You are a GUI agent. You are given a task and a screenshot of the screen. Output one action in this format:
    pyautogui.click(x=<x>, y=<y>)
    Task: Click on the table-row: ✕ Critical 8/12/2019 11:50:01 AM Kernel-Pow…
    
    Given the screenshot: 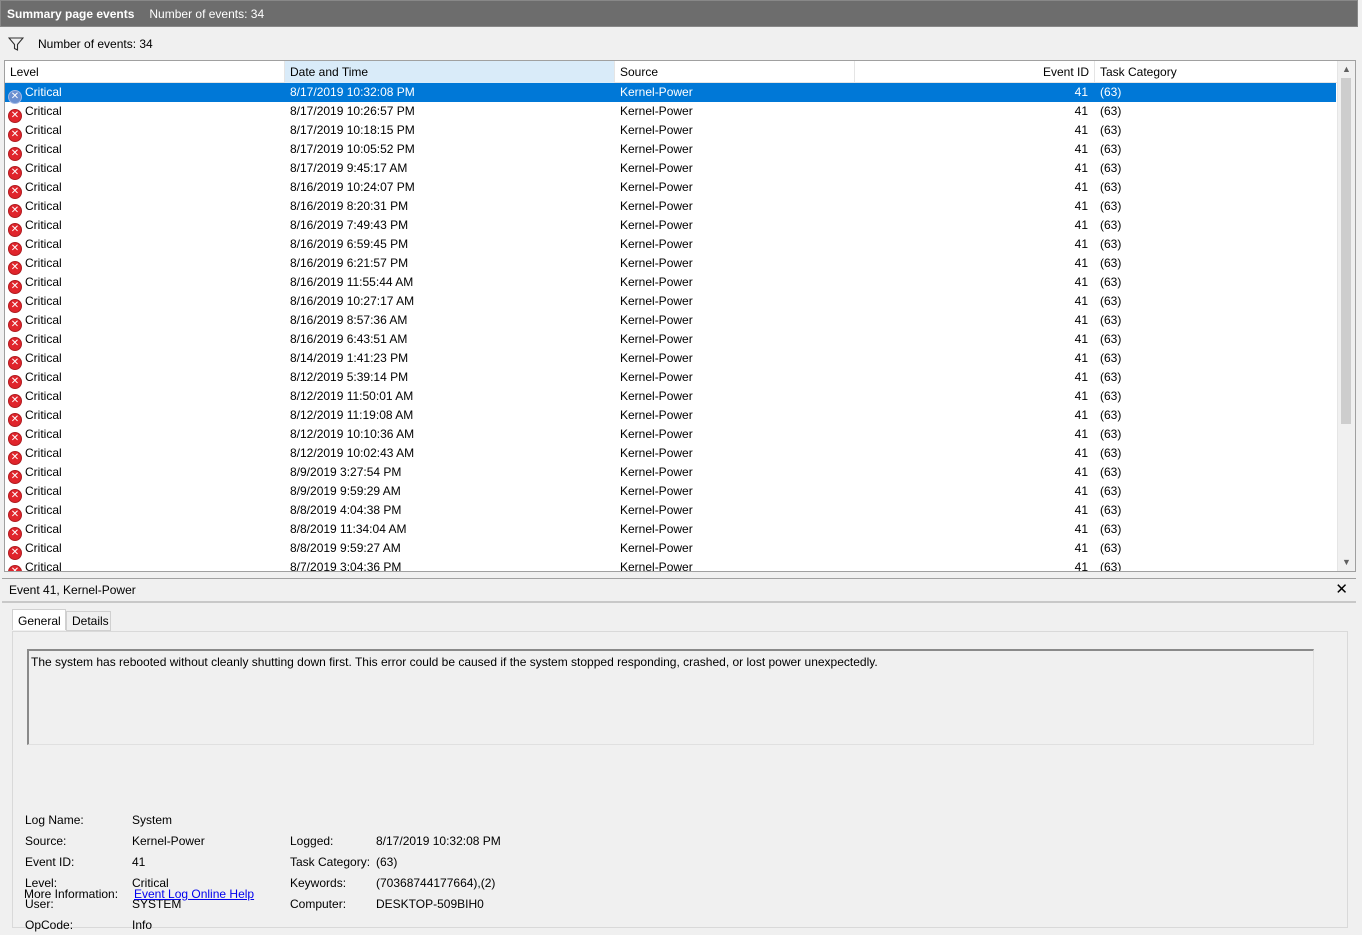 What is the action you would take?
    pyautogui.click(x=670, y=397)
    